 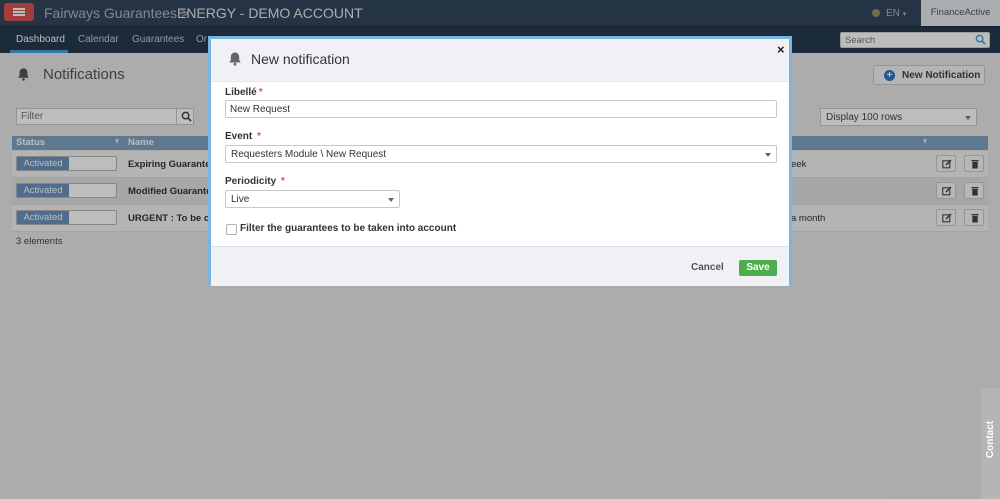 What do you see at coordinates (781, 49) in the screenshot?
I see `close-icon: ×` at bounding box center [781, 49].